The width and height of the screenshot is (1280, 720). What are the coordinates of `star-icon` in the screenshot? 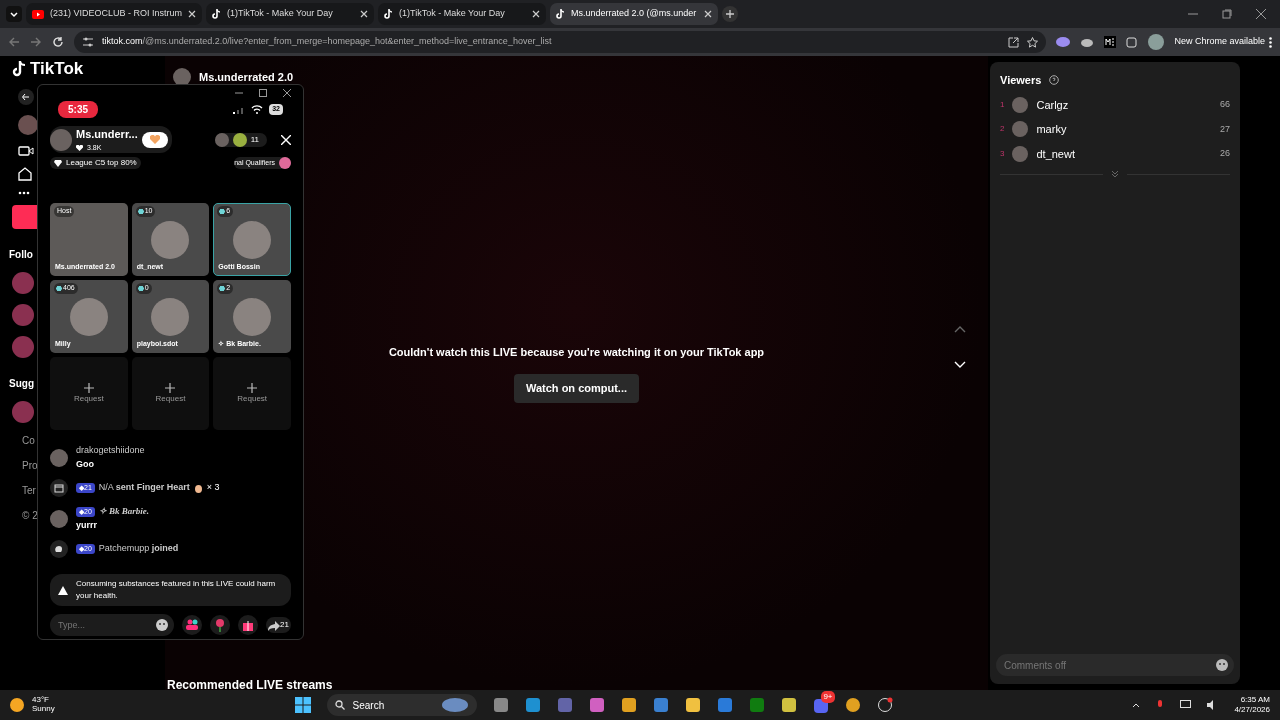 It's located at (1033, 42).